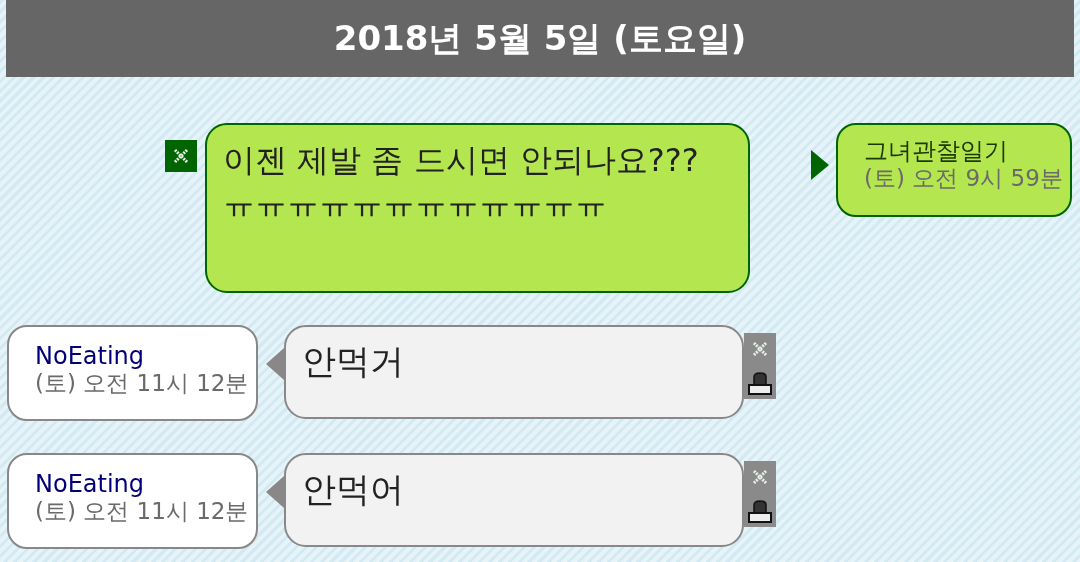  I want to click on delete-icon, so click(181, 156).